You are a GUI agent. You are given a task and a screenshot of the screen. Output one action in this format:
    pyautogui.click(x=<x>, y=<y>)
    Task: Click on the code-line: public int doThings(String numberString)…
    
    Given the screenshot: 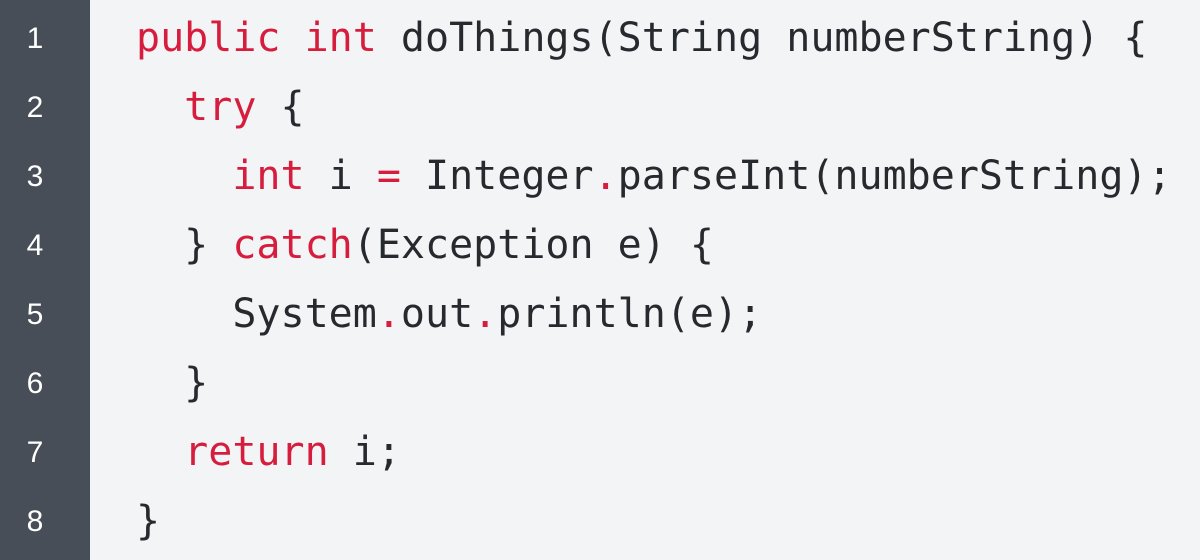 What is the action you would take?
    pyautogui.click(x=668, y=38)
    